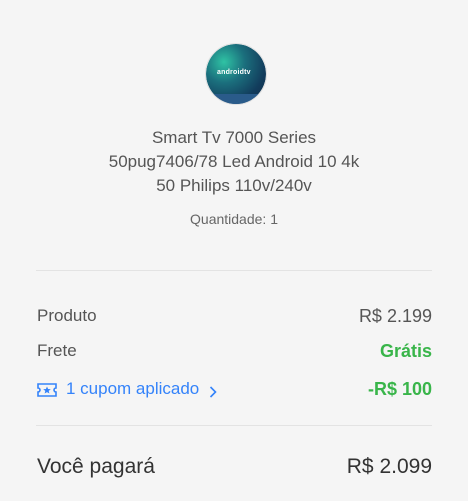 This screenshot has width=468, height=501. I want to click on shipping-row: Frete Grátis, so click(234, 351).